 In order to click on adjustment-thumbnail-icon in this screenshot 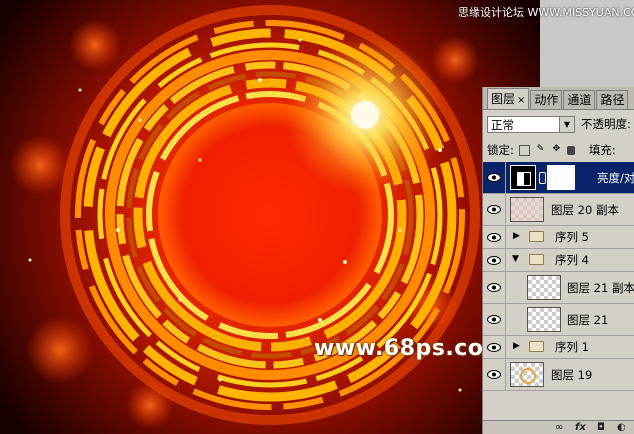, I will do `click(523, 177)`.